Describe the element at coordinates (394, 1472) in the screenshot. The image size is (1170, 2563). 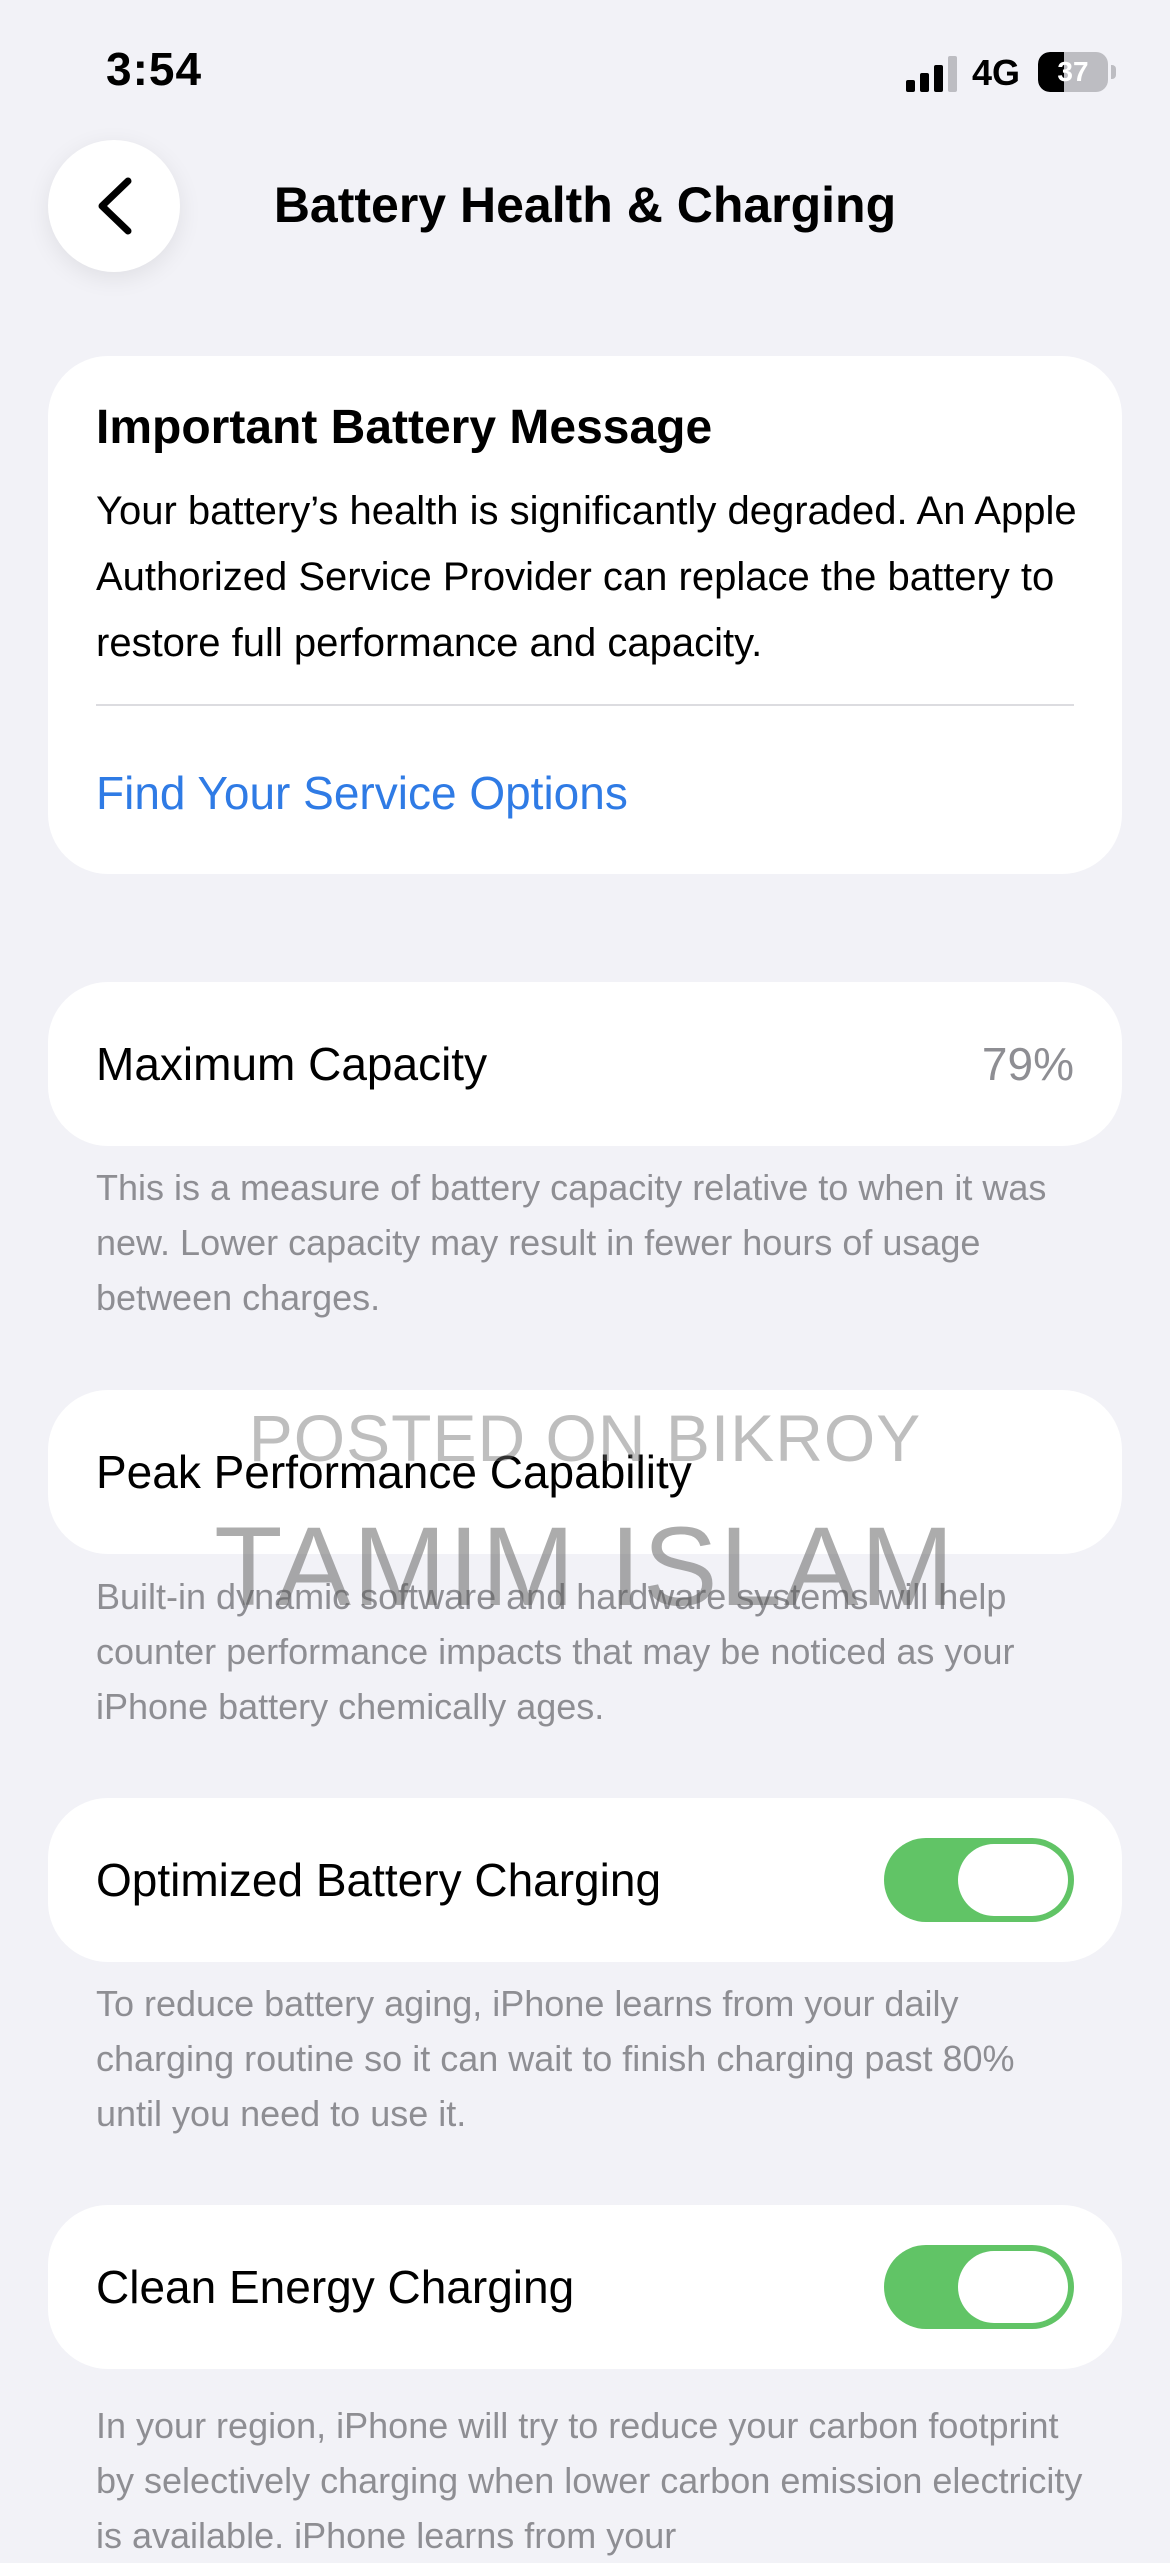
I see `peak-performance-label: Peak Performance Capability` at that location.